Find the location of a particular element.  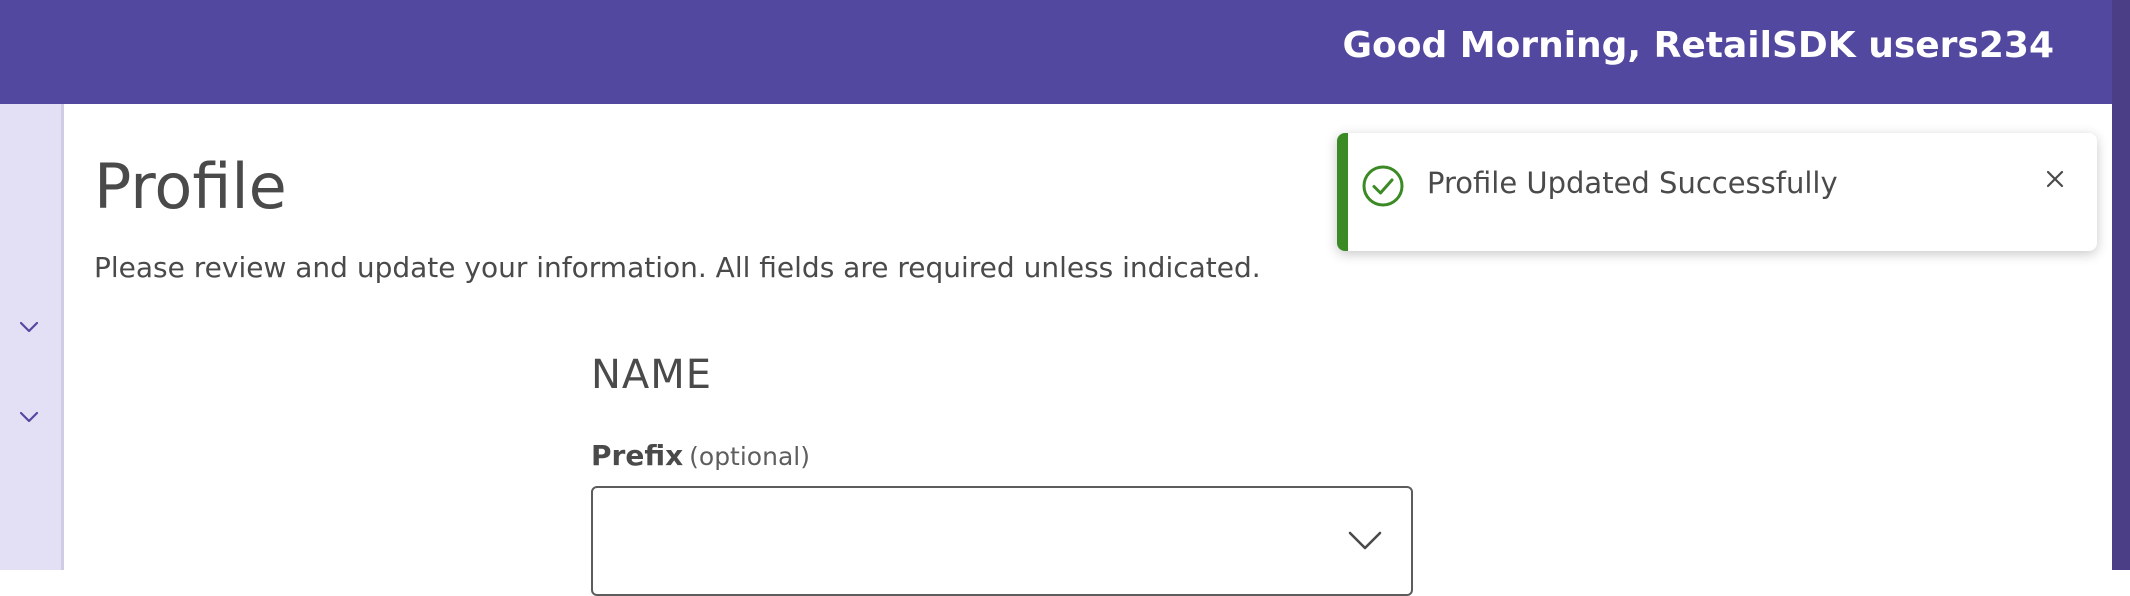

toast-accent-bar is located at coordinates (1342, 192).